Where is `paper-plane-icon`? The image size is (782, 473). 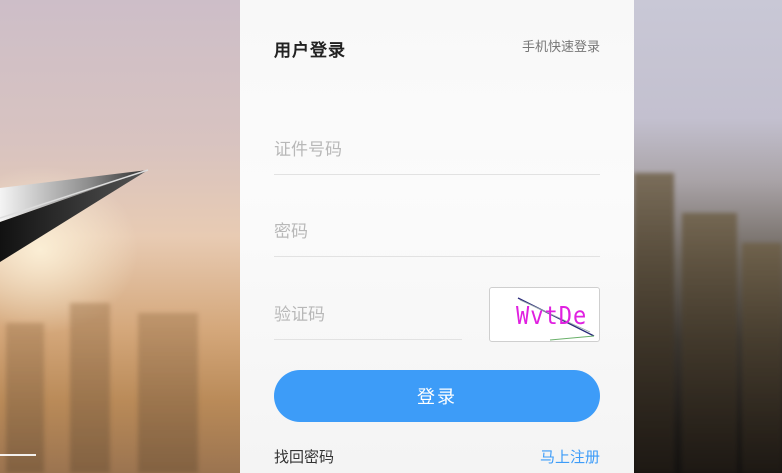
paper-plane-icon is located at coordinates (74, 215).